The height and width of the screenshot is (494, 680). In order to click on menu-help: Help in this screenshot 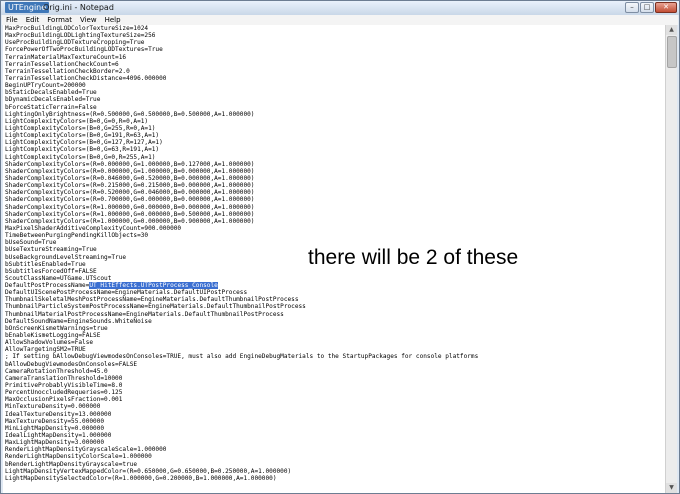, I will do `click(113, 20)`.